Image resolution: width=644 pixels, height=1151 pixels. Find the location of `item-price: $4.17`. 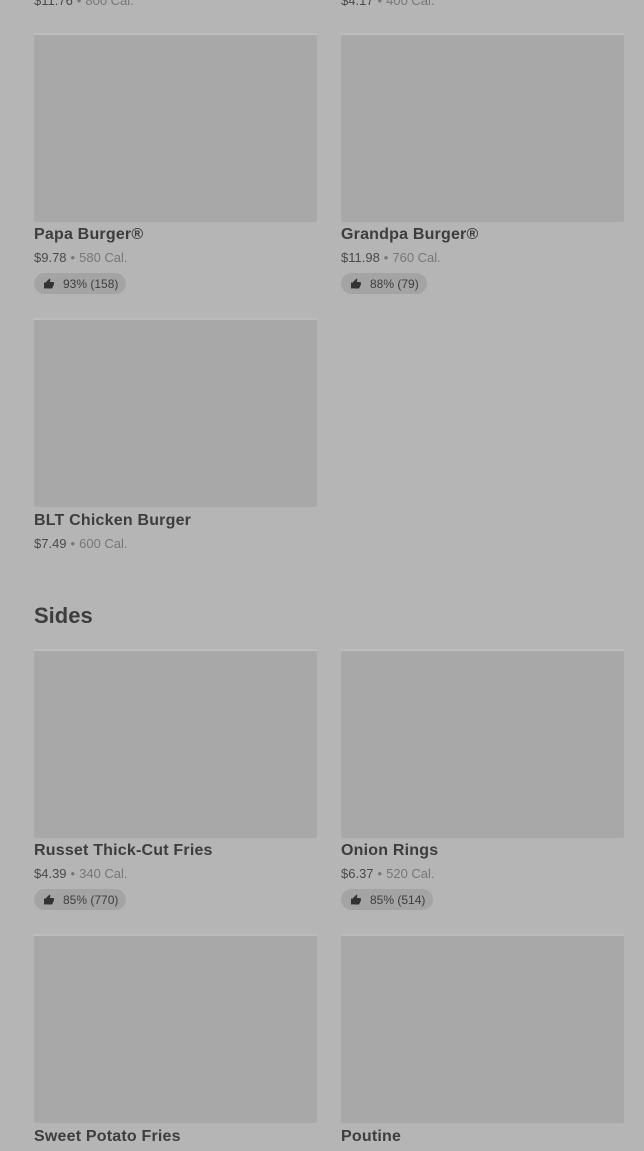

item-price: $4.17 is located at coordinates (357, 4).